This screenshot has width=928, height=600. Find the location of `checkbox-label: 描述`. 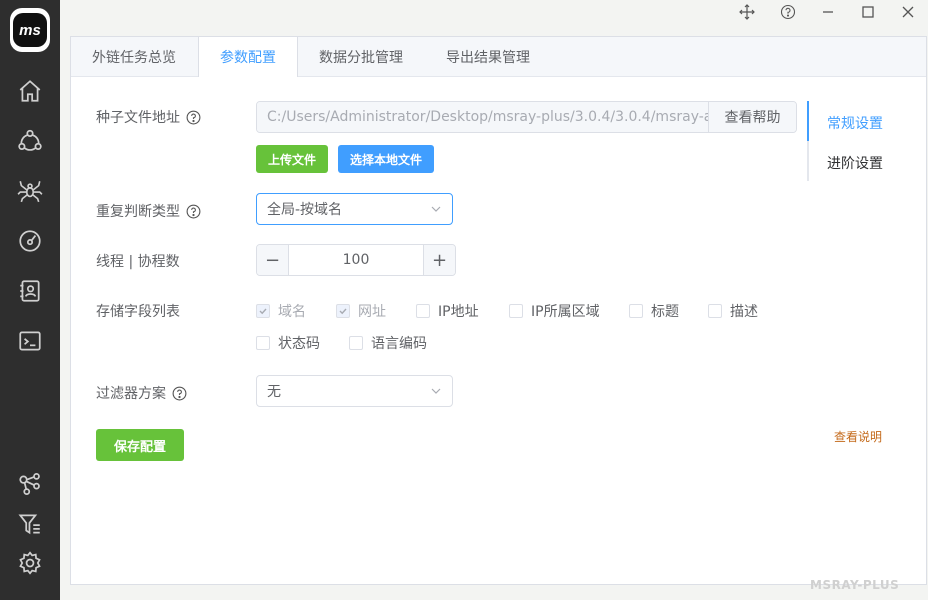

checkbox-label: 描述 is located at coordinates (744, 312).